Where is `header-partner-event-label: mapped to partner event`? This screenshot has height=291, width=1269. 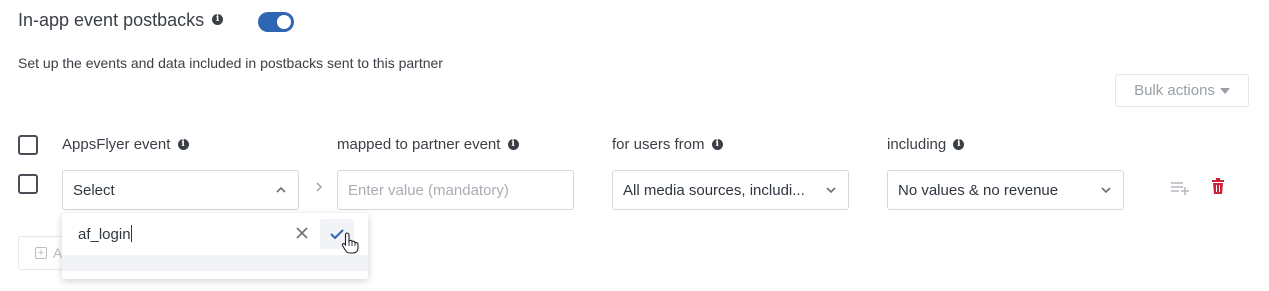 header-partner-event-label: mapped to partner event is located at coordinates (419, 144).